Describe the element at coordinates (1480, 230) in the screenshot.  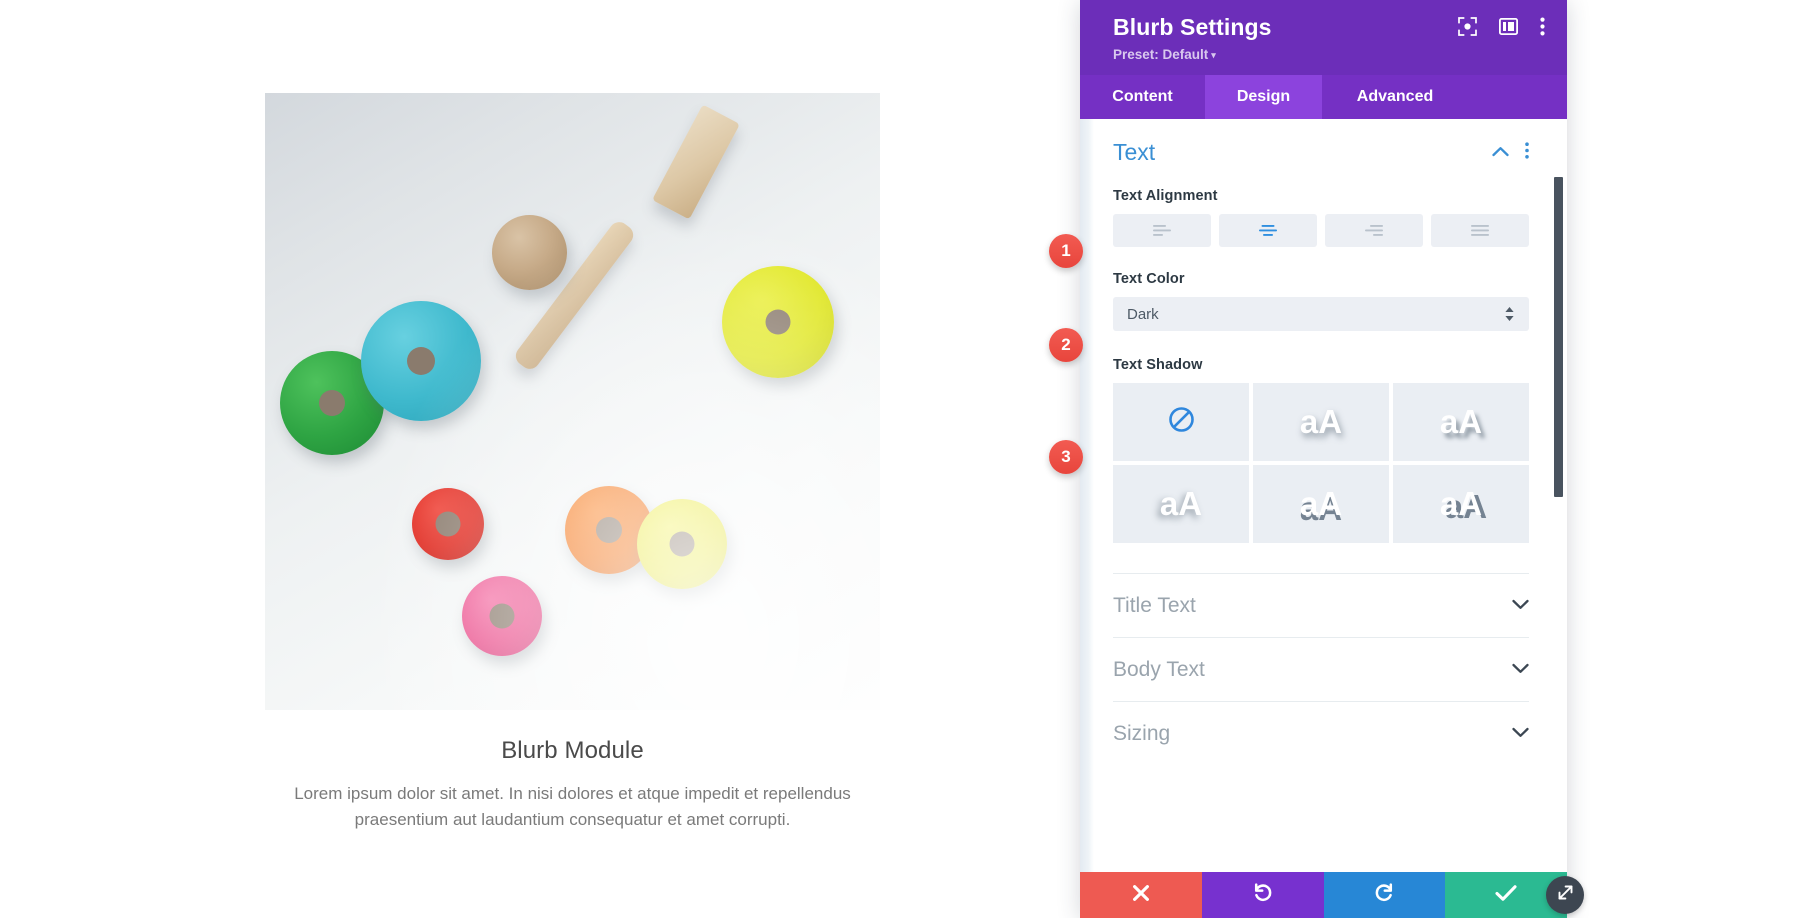
I see `align-justify-button` at that location.